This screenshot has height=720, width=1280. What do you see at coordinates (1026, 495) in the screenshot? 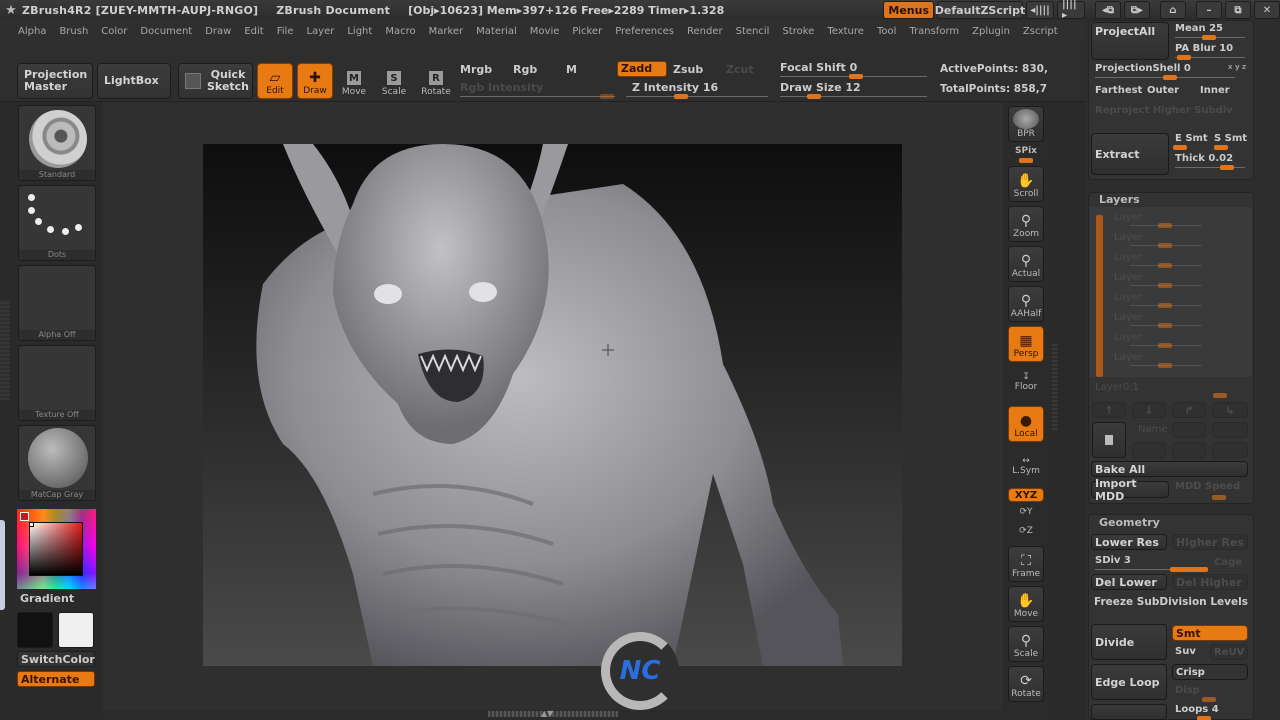
I see `rotate-xyz-button: XYZ` at bounding box center [1026, 495].